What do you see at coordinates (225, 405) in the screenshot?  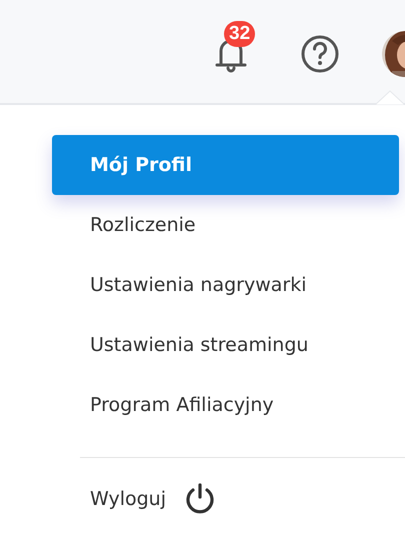 I see `menu-item: Program Afiliacyjny` at bounding box center [225, 405].